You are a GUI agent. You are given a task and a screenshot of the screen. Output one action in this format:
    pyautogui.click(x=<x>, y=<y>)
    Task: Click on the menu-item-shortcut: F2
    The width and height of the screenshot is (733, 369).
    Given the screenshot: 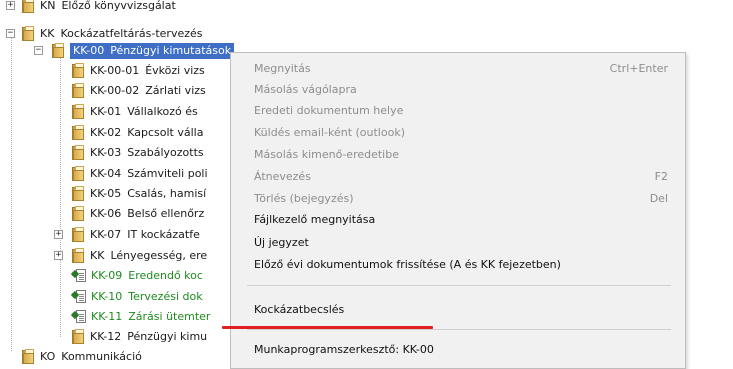 What is the action you would take?
    pyautogui.click(x=661, y=176)
    